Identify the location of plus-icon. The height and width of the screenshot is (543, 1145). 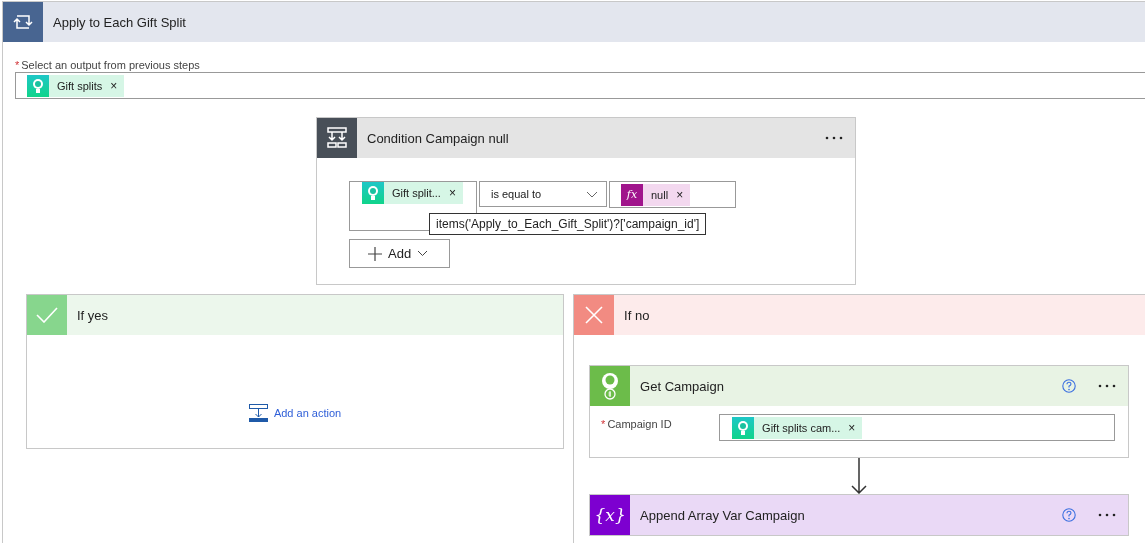
(375, 253).